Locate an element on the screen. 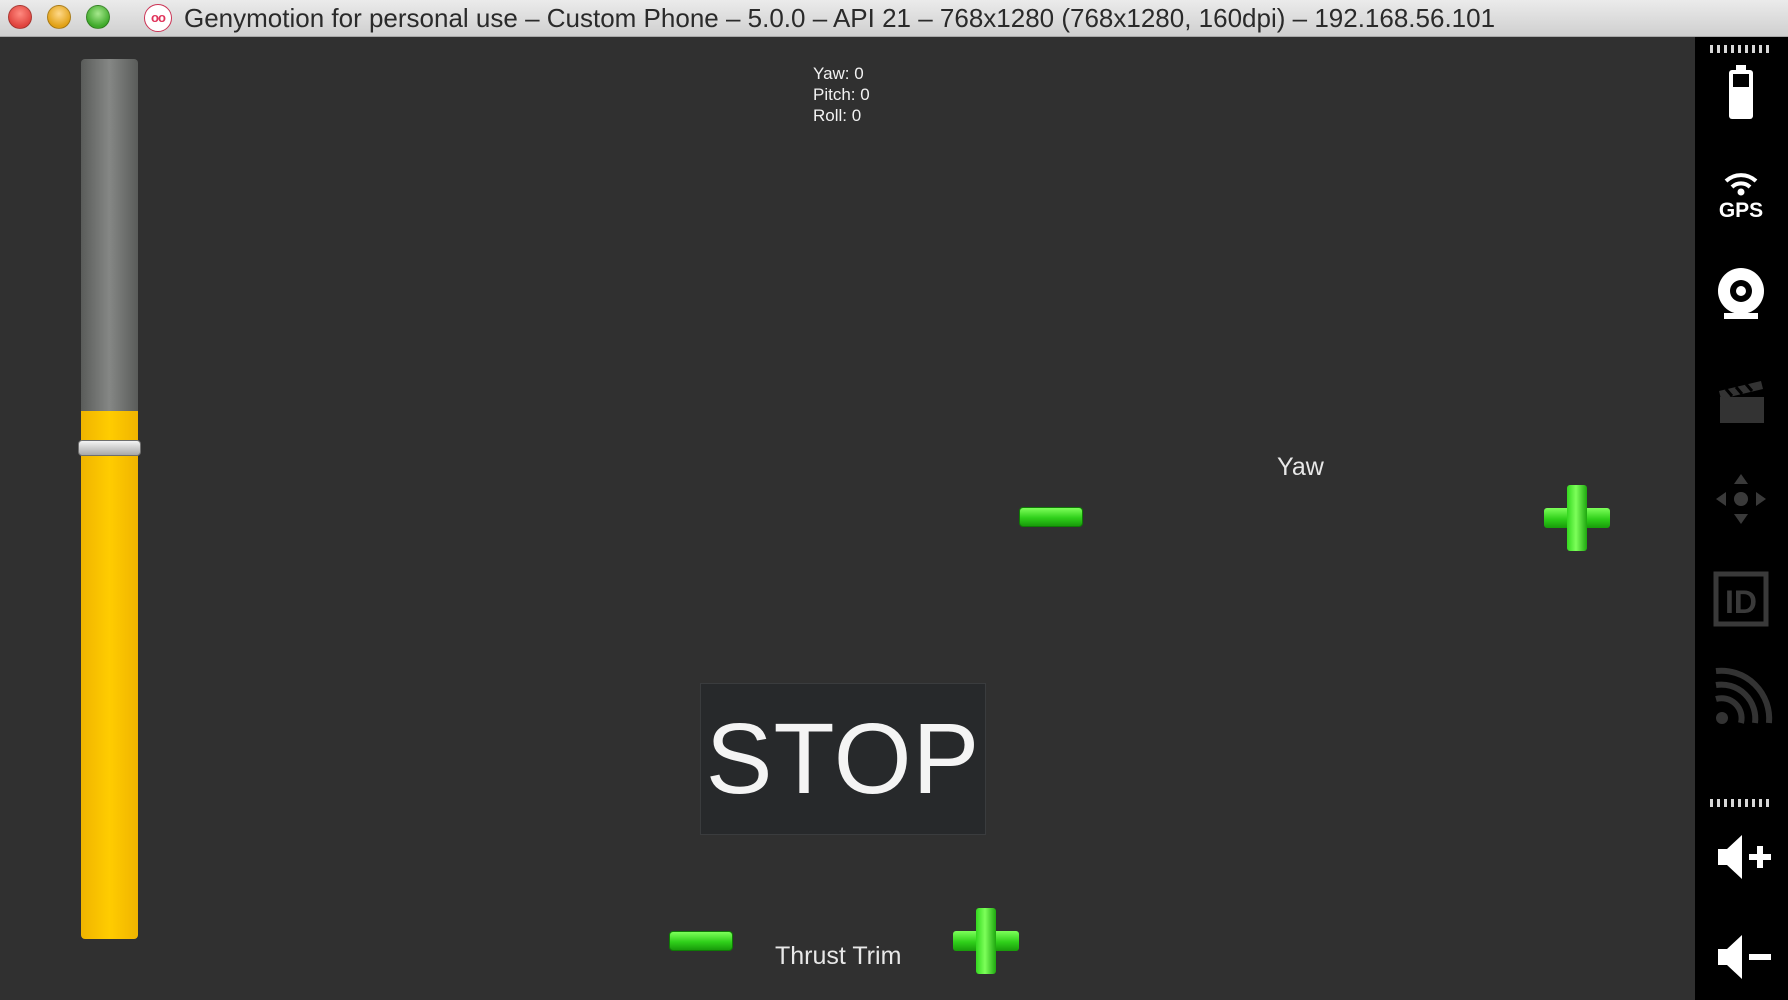 The image size is (1788, 1000). gps-button: GPS is located at coordinates (1741, 192).